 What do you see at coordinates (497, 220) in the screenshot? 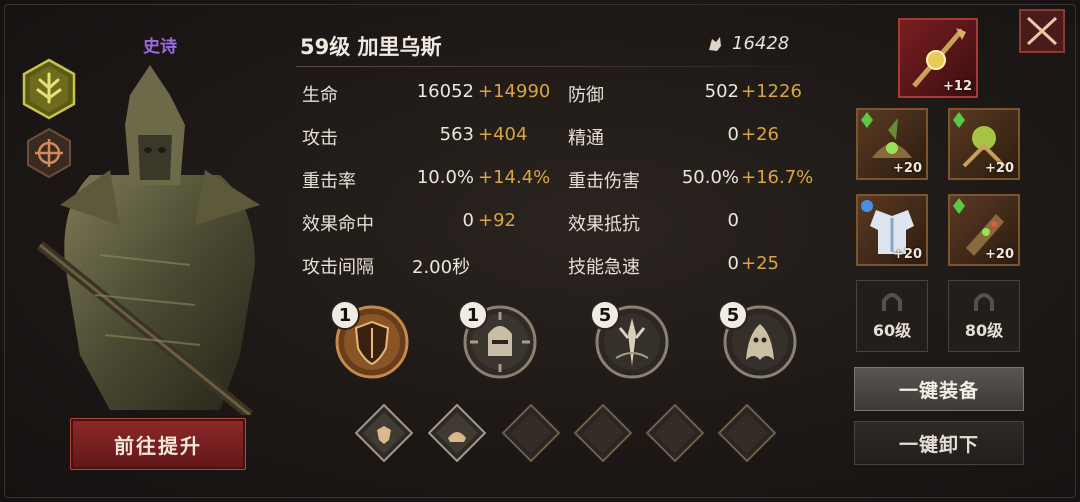
I see `stat-bonus: +92` at bounding box center [497, 220].